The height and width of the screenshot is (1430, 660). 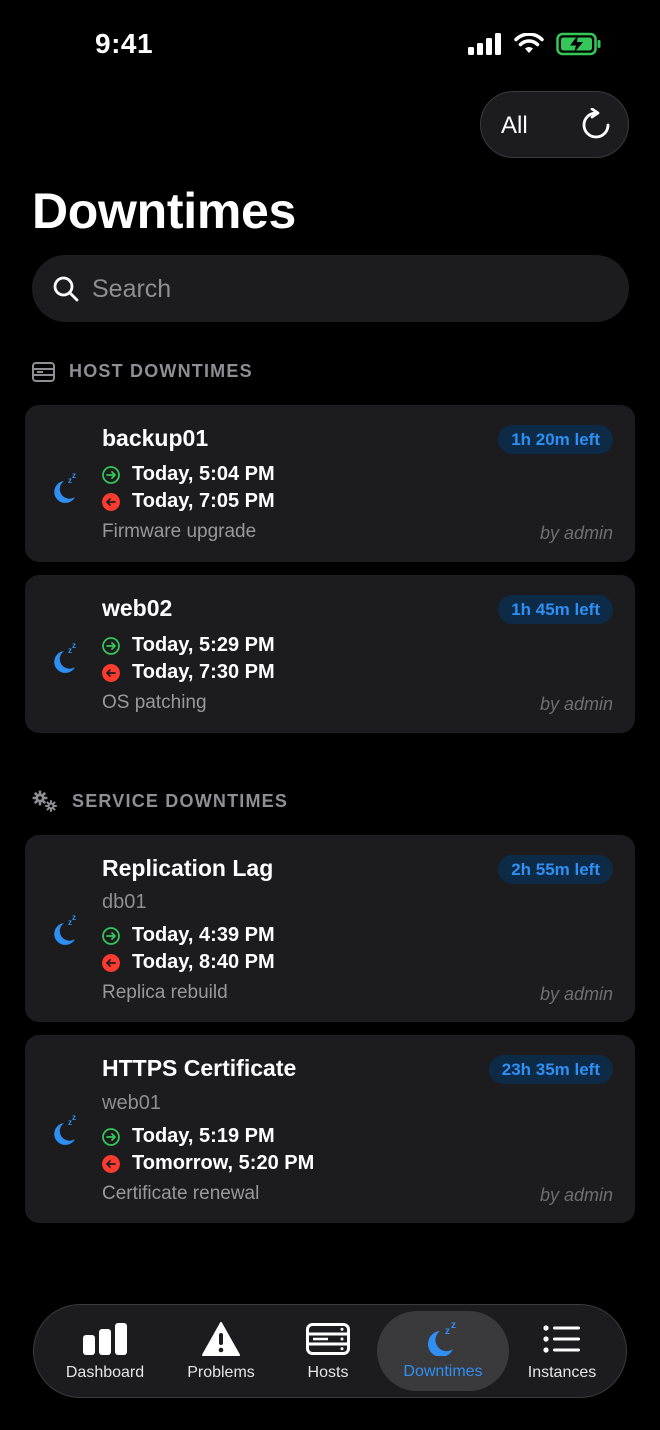 What do you see at coordinates (180, 800) in the screenshot?
I see `section-title: SERVICE DOWNTIMES` at bounding box center [180, 800].